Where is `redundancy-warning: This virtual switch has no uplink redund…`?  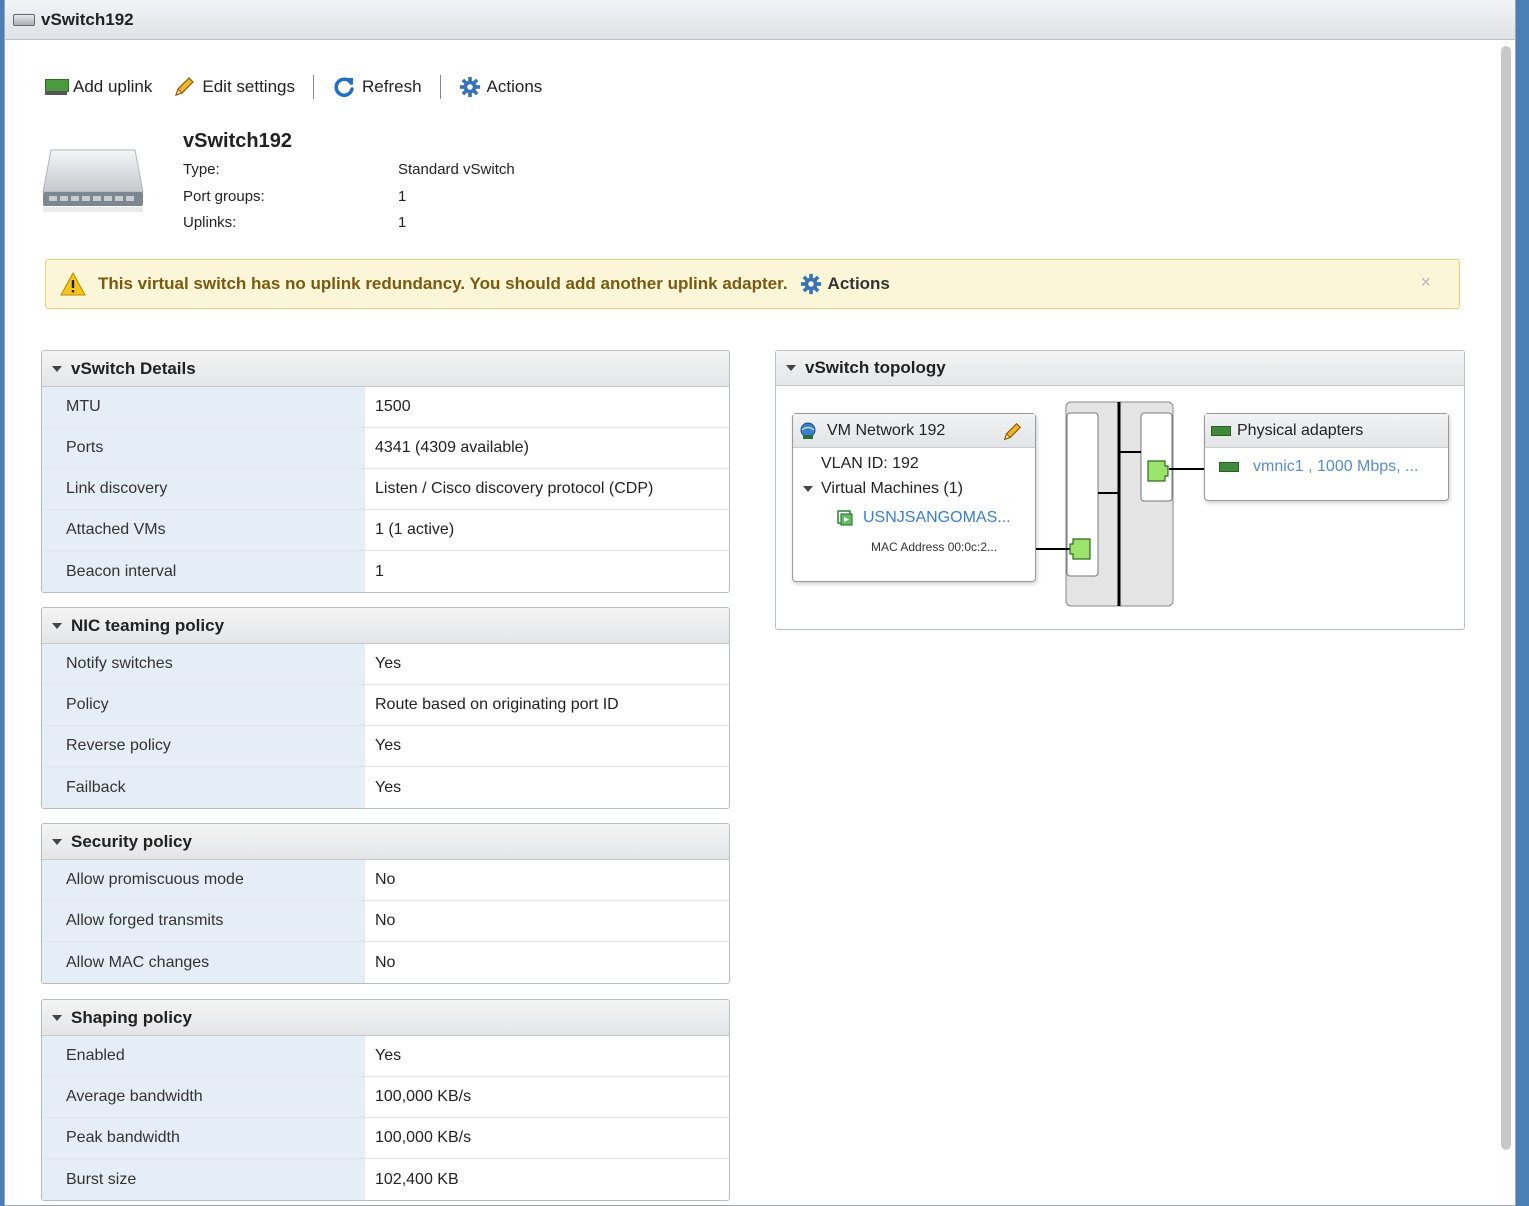
redundancy-warning: This virtual switch has no uplink redund… is located at coordinates (752, 284).